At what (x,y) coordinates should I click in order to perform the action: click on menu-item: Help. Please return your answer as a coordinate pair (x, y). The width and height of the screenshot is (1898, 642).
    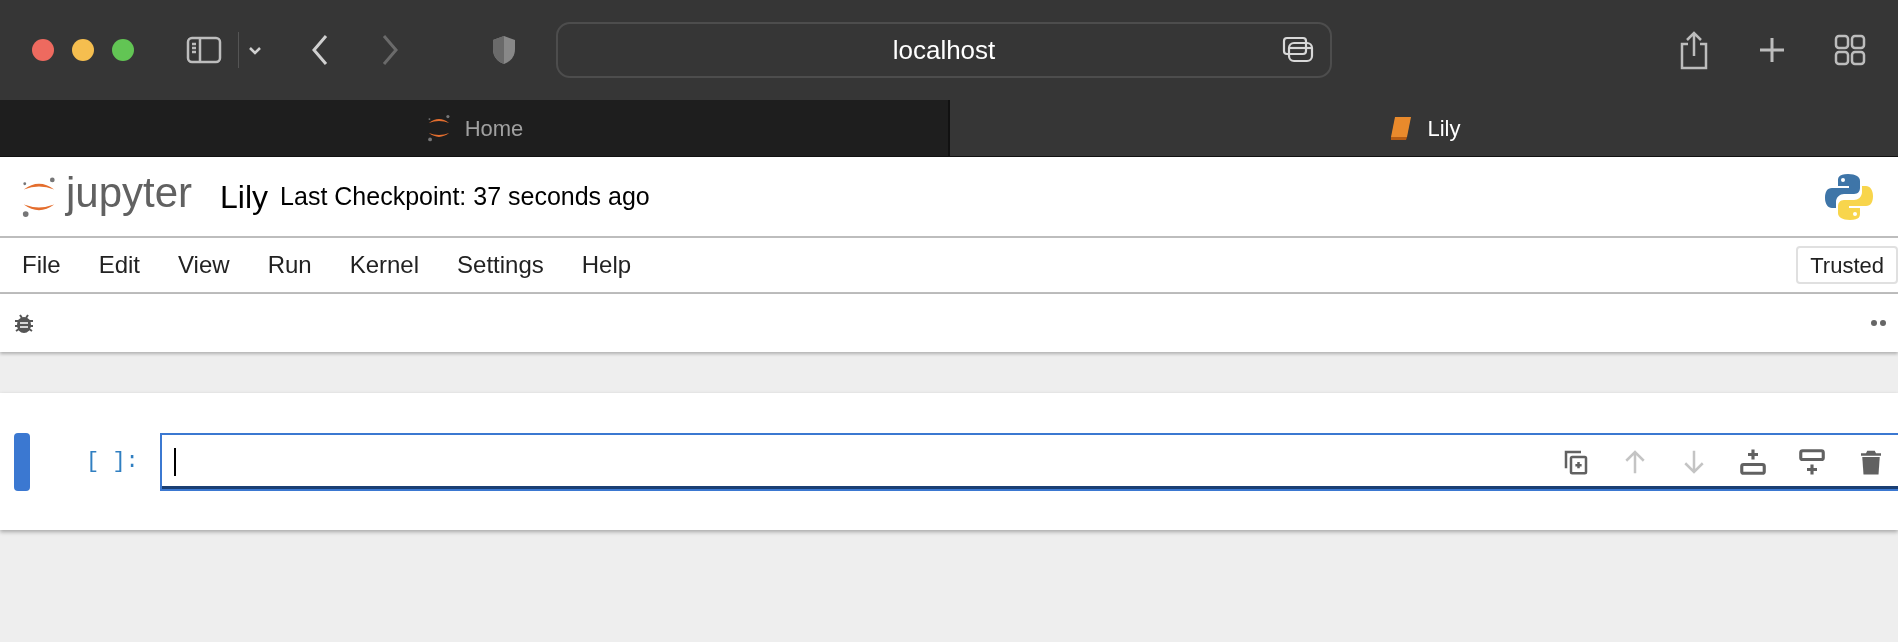
    Looking at the image, I should click on (606, 265).